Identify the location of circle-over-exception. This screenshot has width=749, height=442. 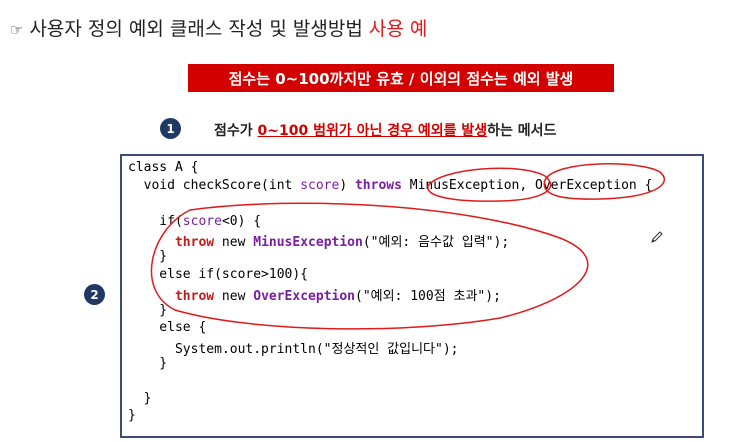
(604, 181).